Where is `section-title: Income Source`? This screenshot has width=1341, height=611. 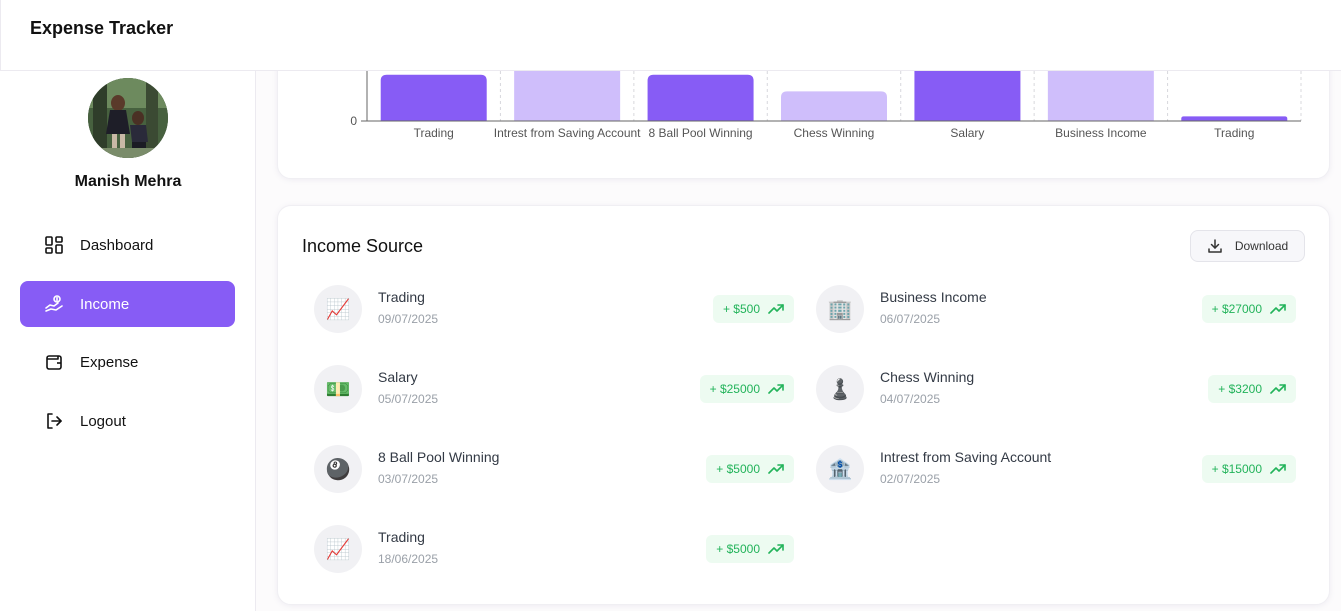
section-title: Income Source is located at coordinates (363, 246).